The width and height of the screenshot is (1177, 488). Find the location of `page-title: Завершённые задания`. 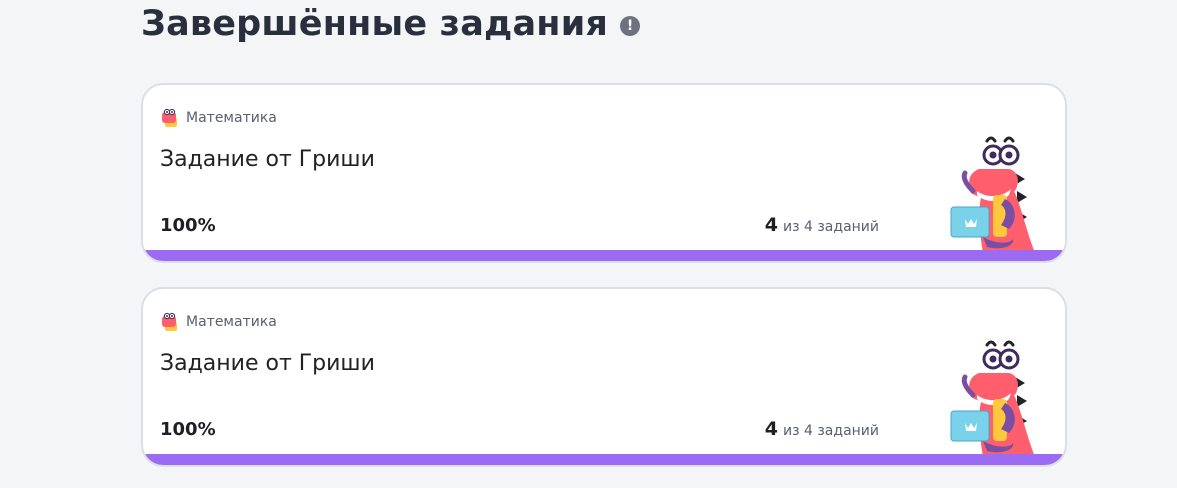

page-title: Завершённые задания is located at coordinates (375, 24).